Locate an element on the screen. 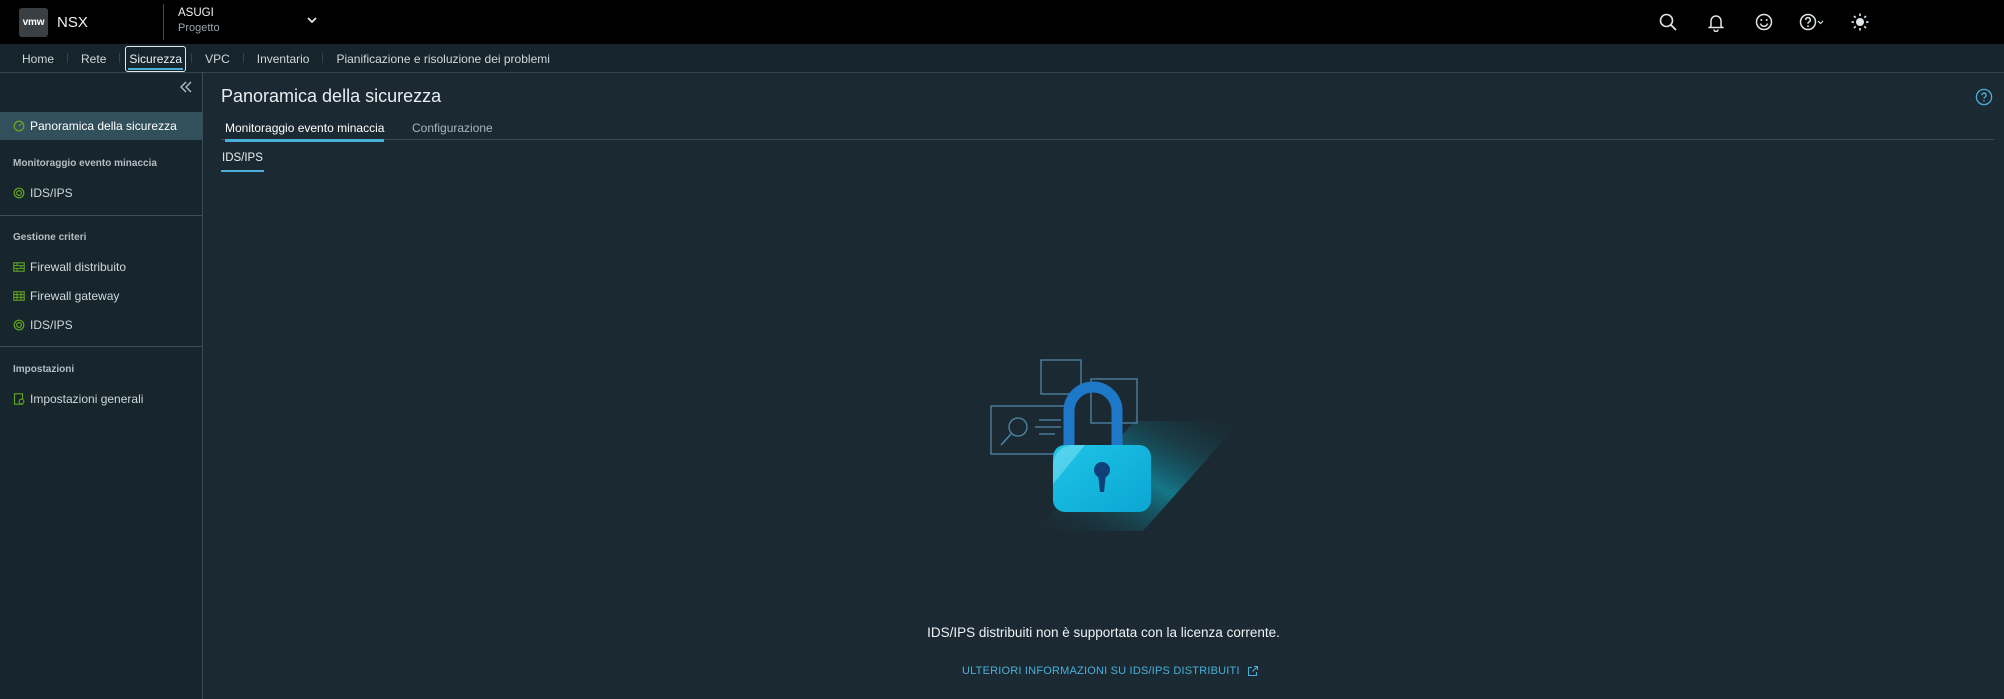 This screenshot has width=2004, height=699. sun-icon is located at coordinates (1860, 22).